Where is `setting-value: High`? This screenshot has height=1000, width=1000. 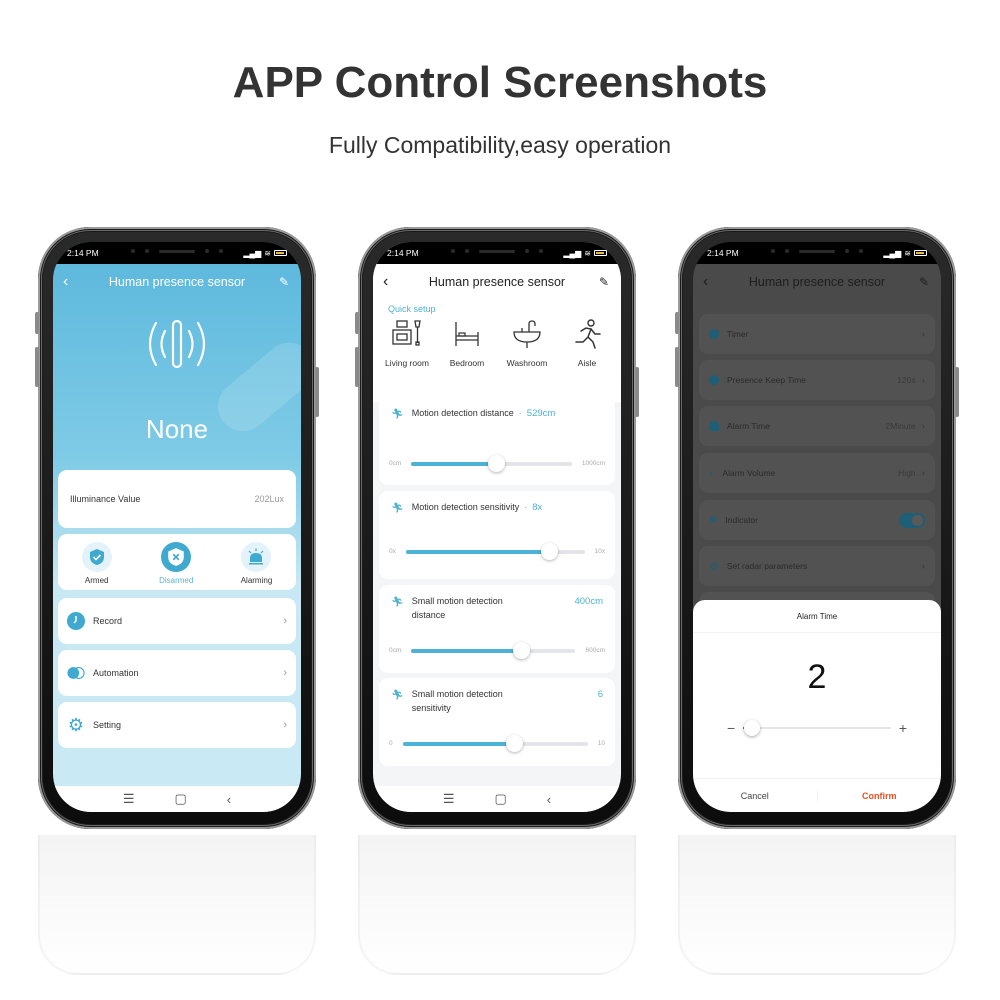
setting-value: High is located at coordinates (907, 473).